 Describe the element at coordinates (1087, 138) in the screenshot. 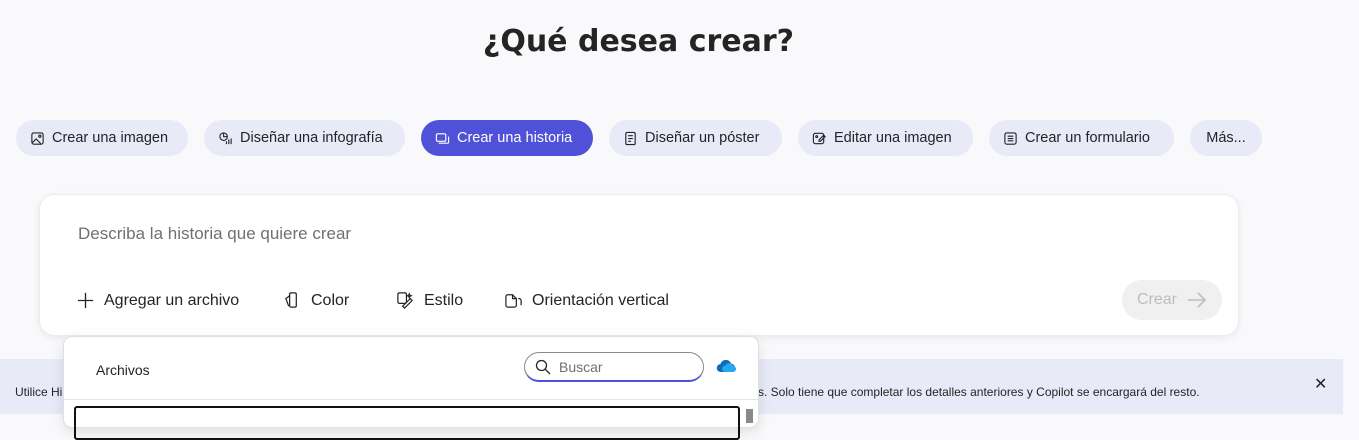

I see `chip-label: Crear un formulario` at that location.